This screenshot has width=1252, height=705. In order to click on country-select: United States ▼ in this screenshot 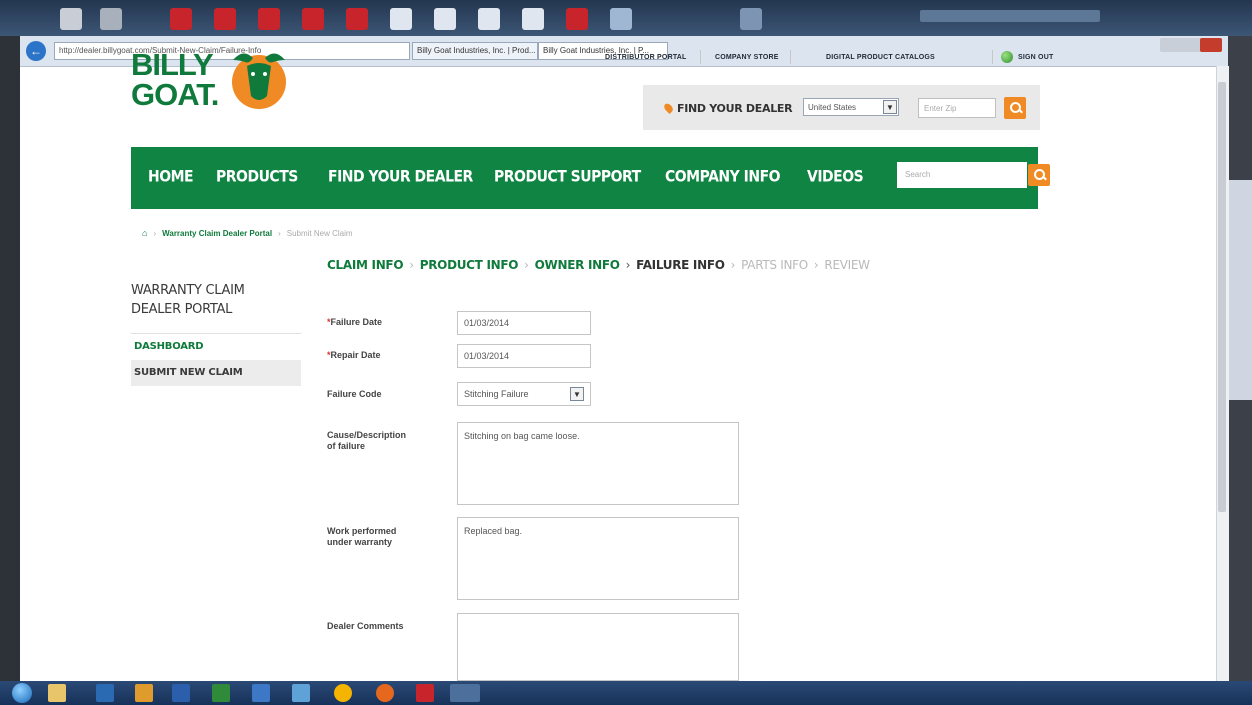, I will do `click(851, 107)`.